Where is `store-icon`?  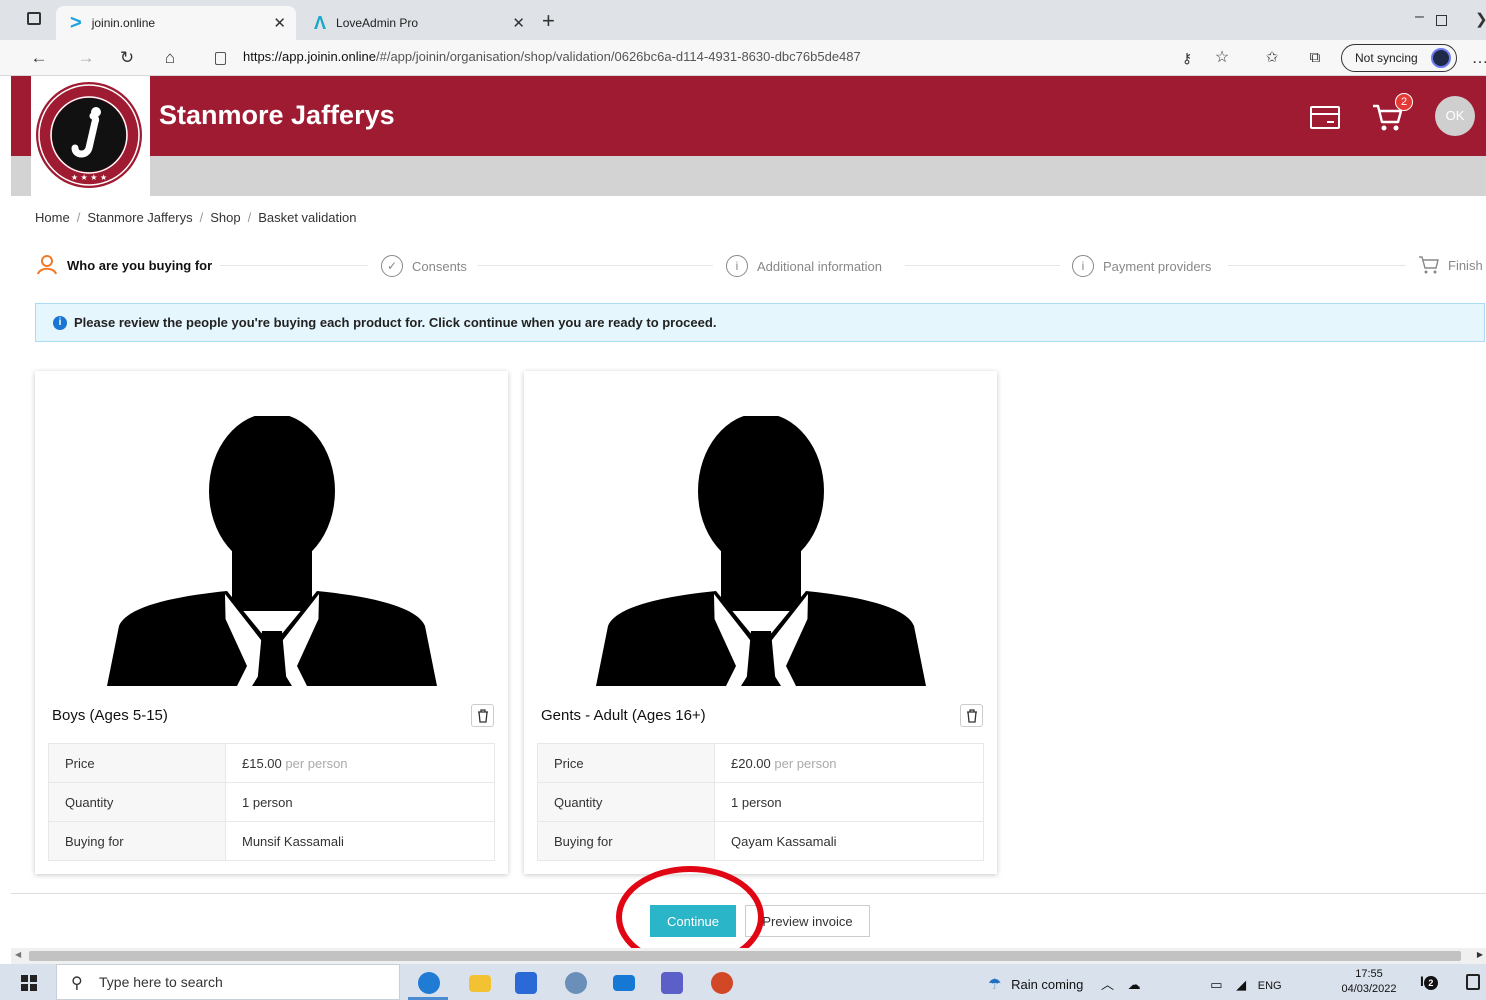
store-icon is located at coordinates (526, 983).